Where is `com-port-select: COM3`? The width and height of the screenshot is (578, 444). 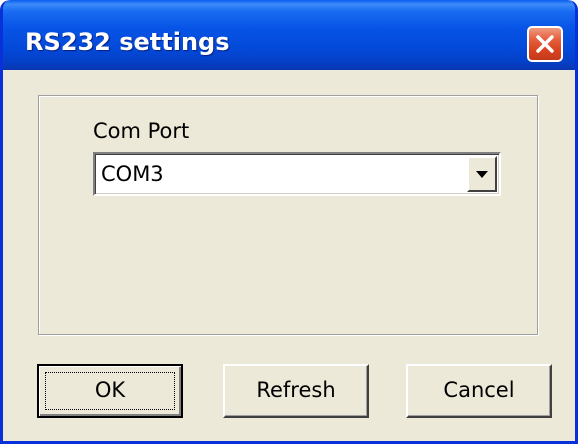 com-port-select: COM3 is located at coordinates (297, 174).